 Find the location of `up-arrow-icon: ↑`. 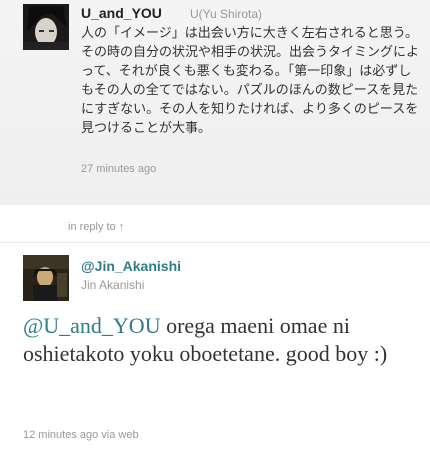

up-arrow-icon: ↑ is located at coordinates (121, 227).